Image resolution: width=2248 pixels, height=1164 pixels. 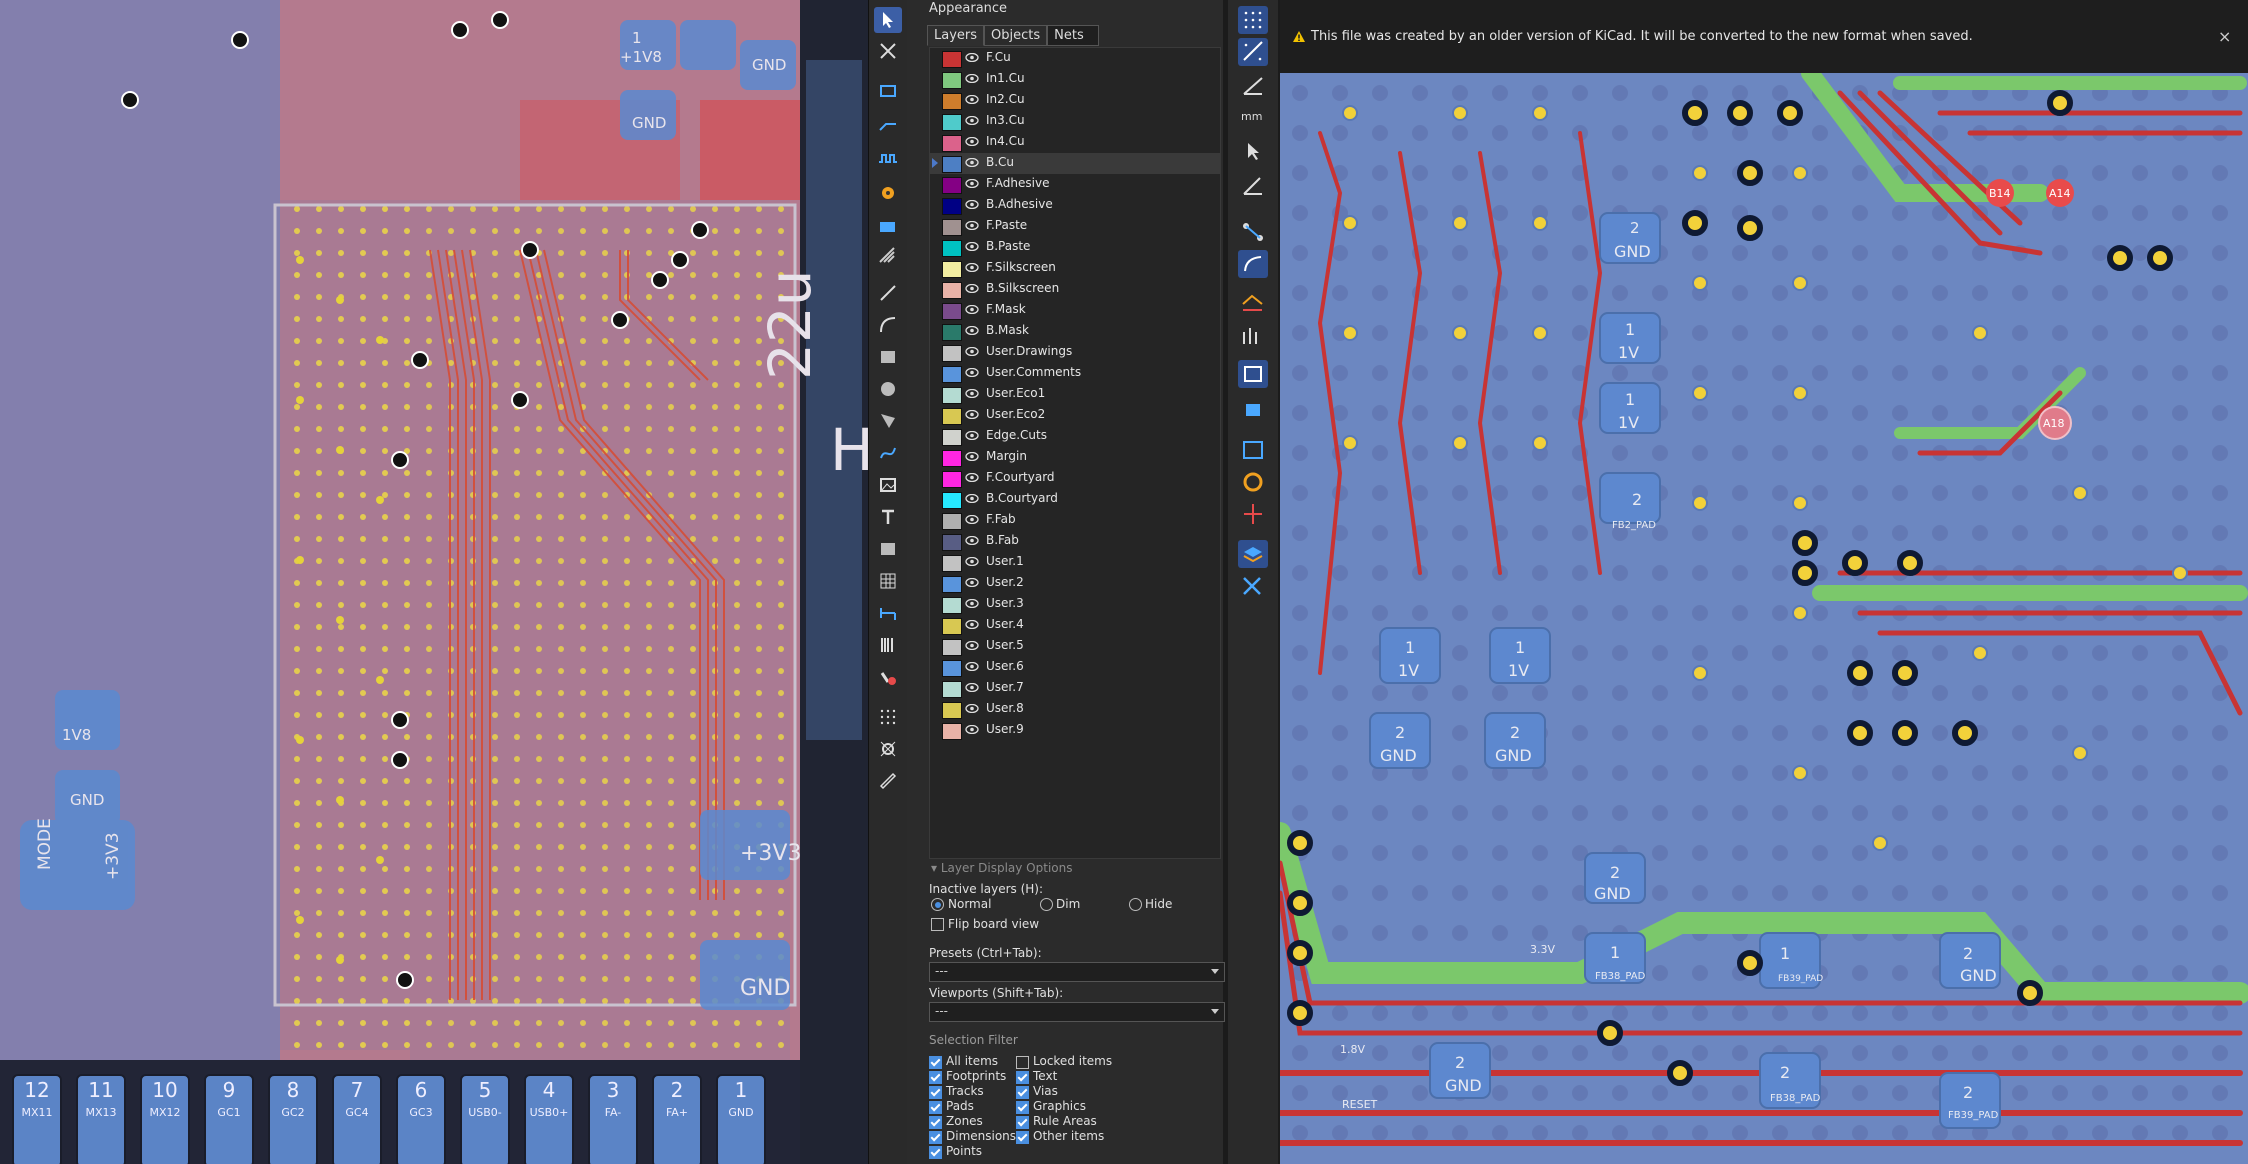 What do you see at coordinates (1253, 232) in the screenshot?
I see `ratsnest-toggle-button` at bounding box center [1253, 232].